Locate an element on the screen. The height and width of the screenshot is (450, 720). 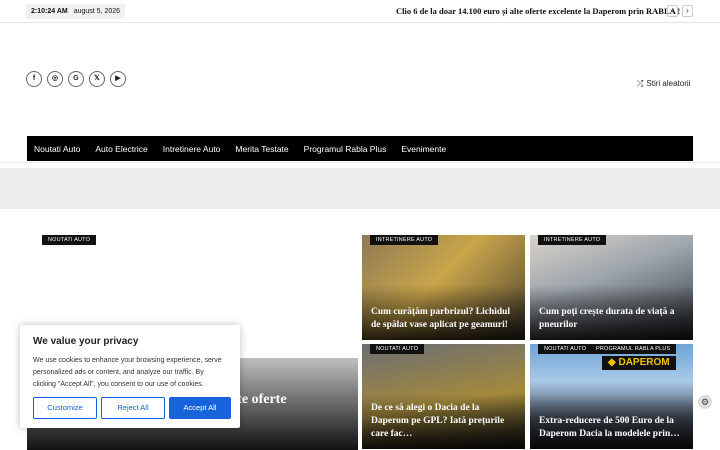
reject-all-button: Reject All is located at coordinates (133, 408).